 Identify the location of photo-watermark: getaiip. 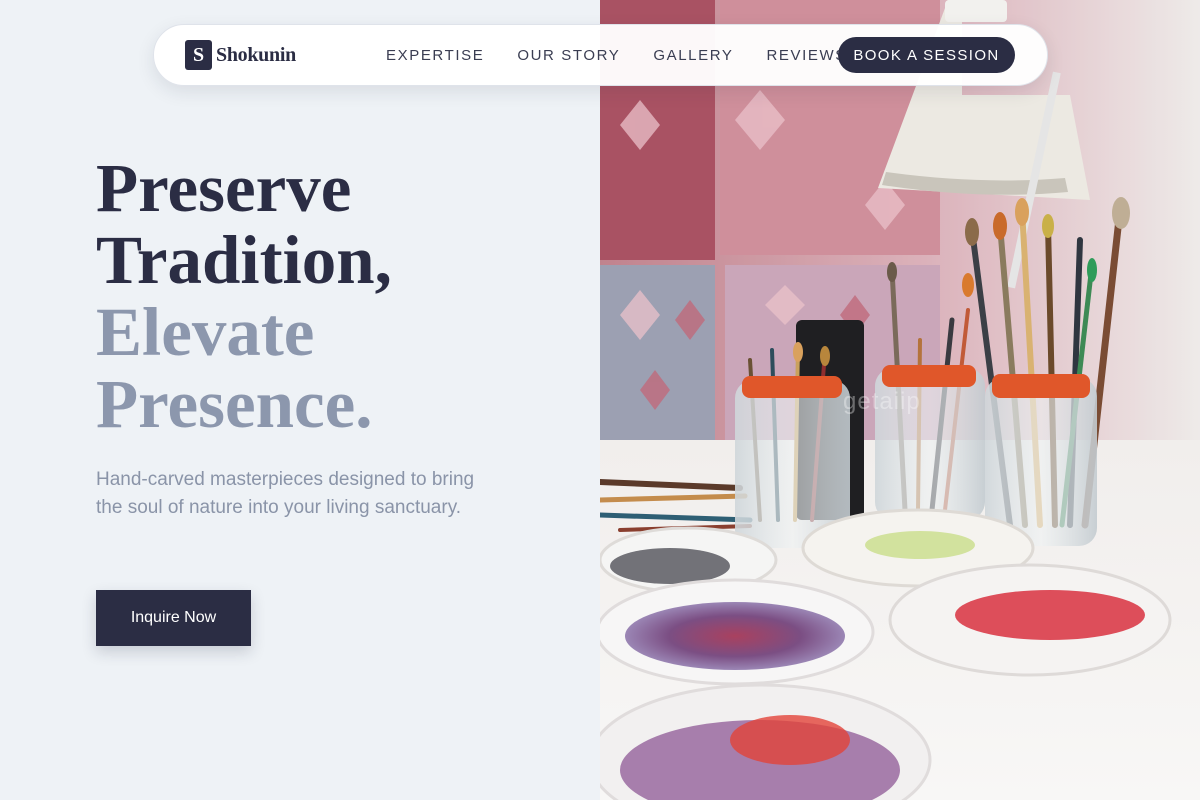
(882, 401).